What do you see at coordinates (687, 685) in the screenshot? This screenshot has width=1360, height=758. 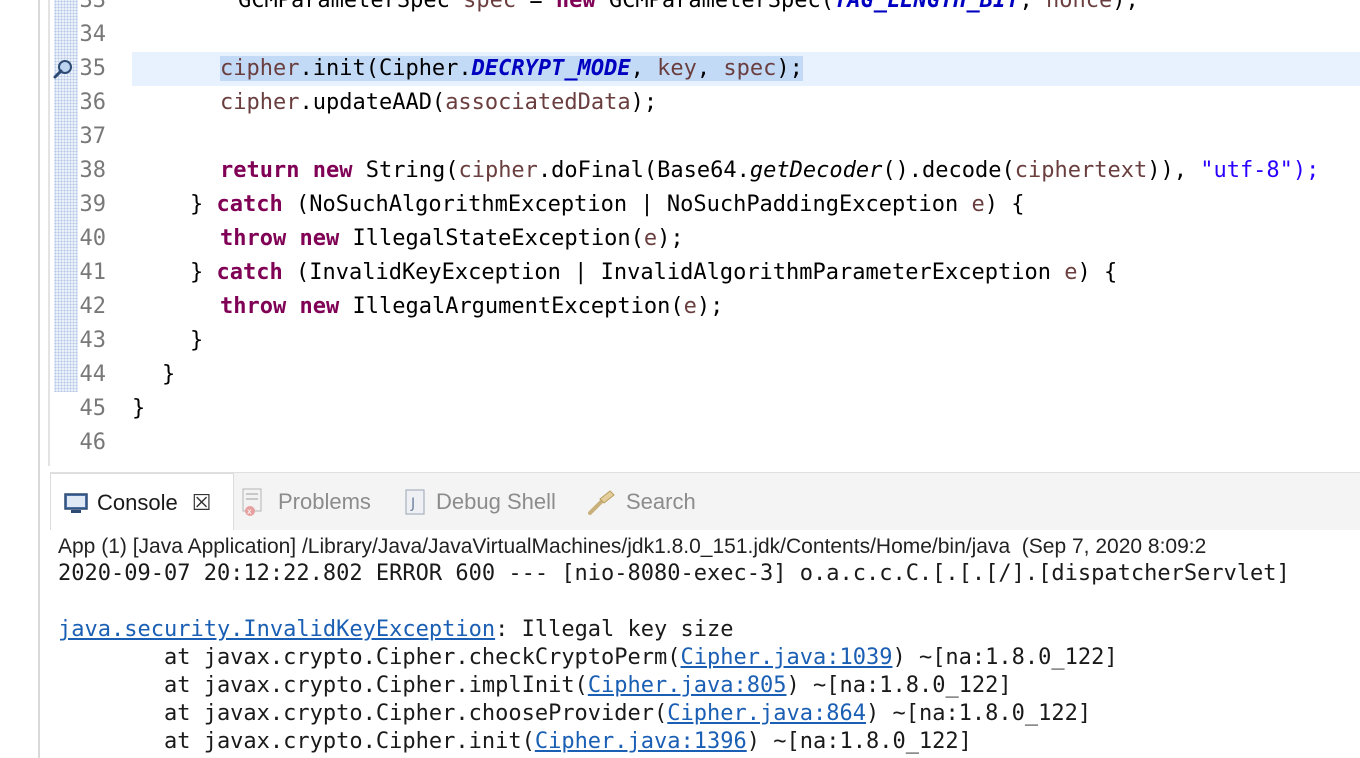 I see `source-link: Cipher.java:805` at bounding box center [687, 685].